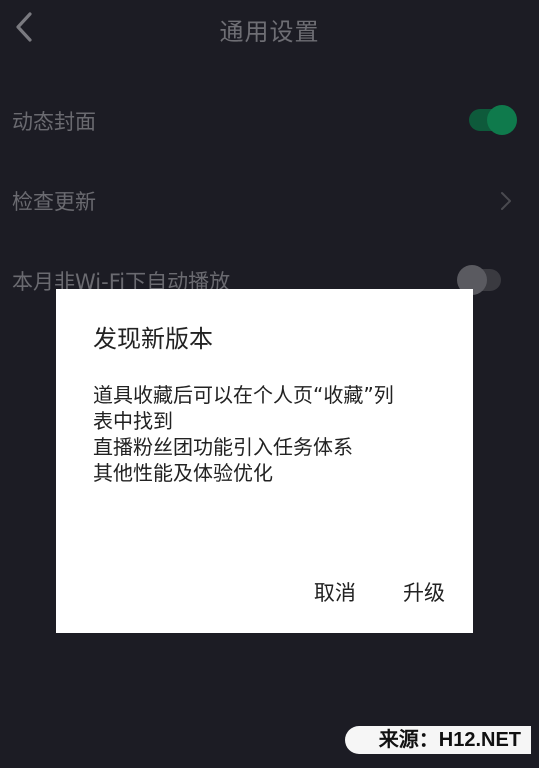 The width and height of the screenshot is (539, 768). I want to click on dialog-body-line: 其他性能及体验优化, so click(183, 473).